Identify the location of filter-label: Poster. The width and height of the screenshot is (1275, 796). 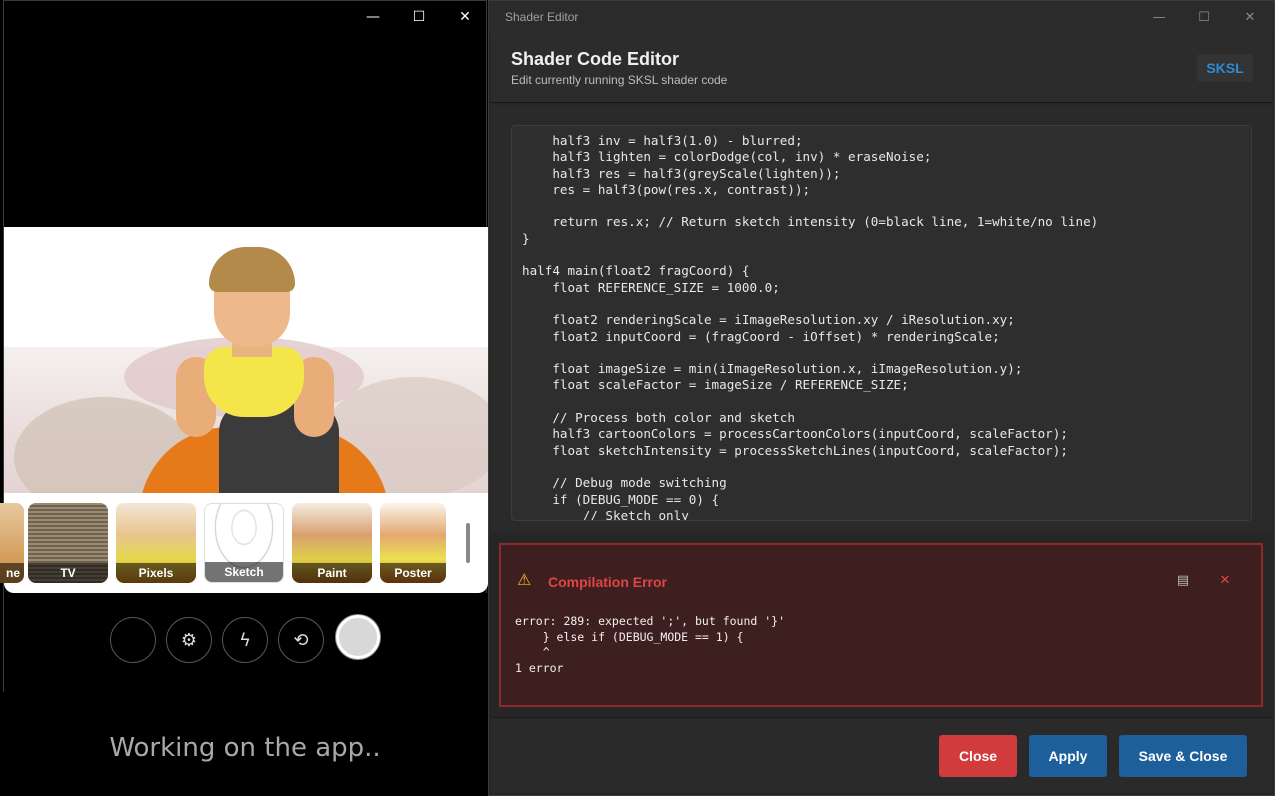
(413, 573).